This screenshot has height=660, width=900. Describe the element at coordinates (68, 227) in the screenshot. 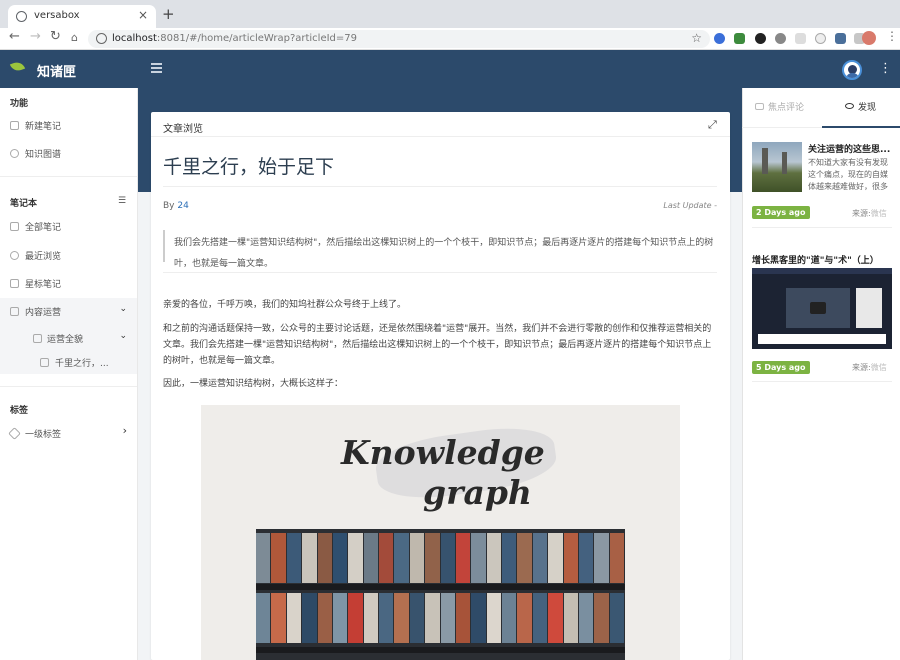

I see `sidebar-item-all-notes: 全部笔记` at that location.